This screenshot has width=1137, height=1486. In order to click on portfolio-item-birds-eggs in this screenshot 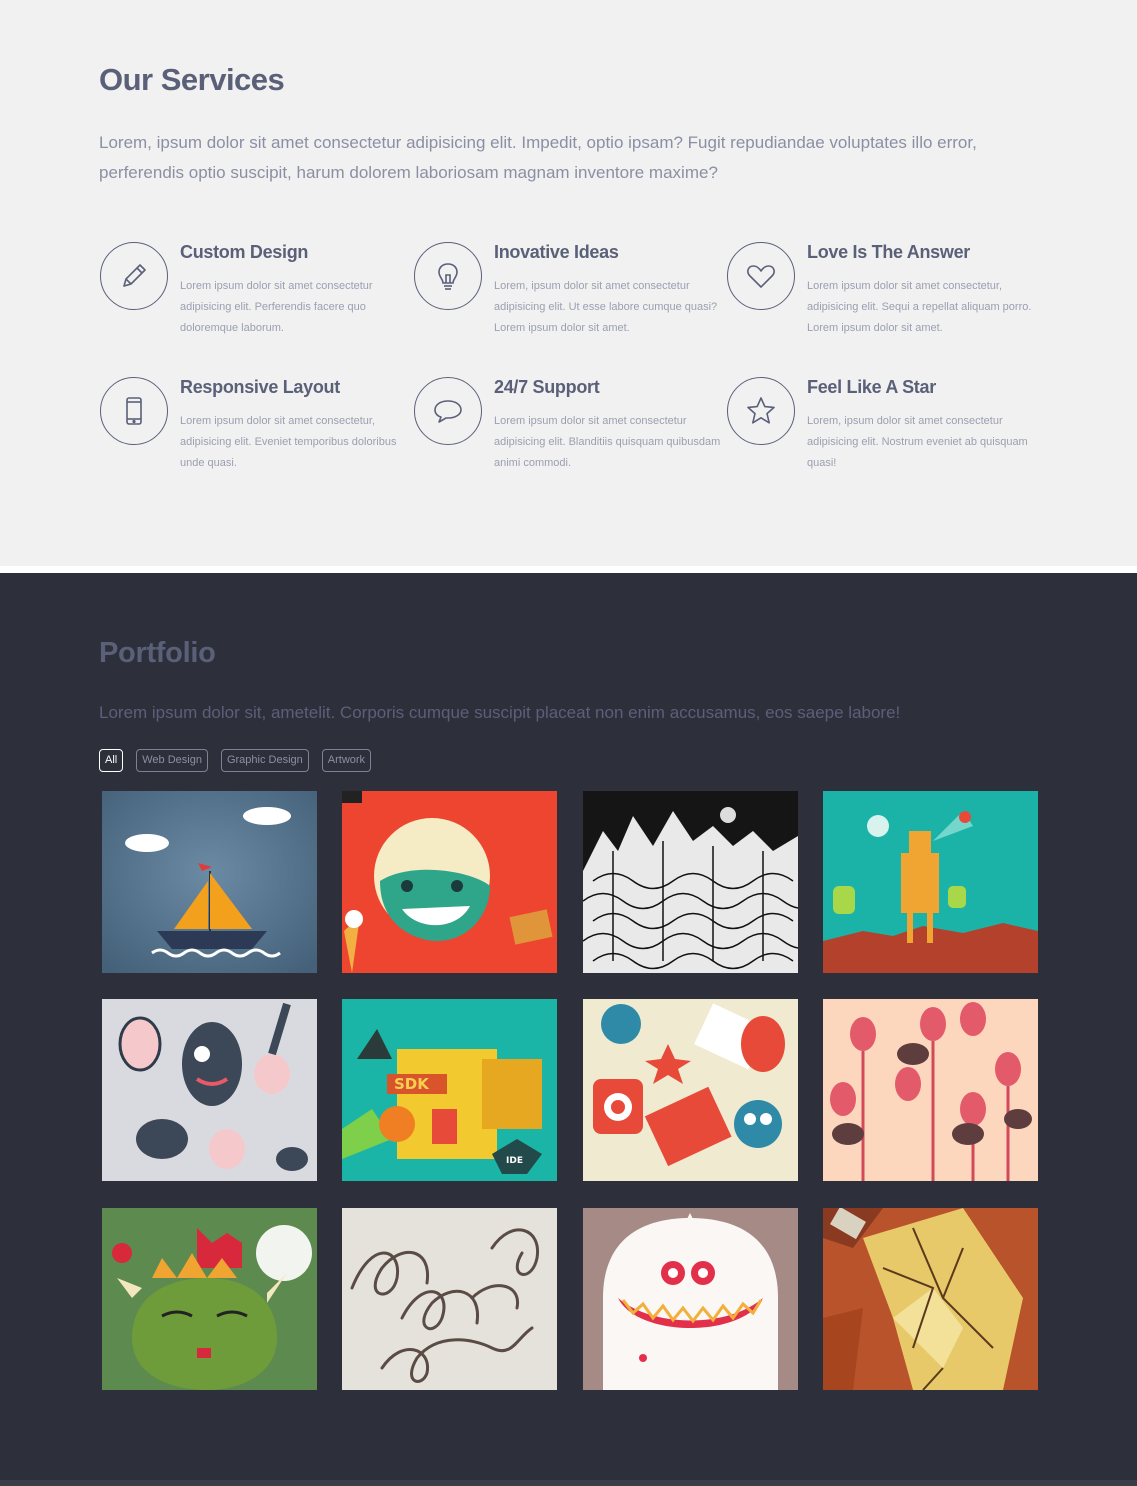, I will do `click(930, 1090)`.